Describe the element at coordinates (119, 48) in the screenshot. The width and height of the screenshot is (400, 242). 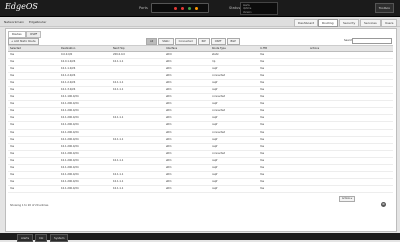
I see `column-header-next-hop: Next Hop` at that location.